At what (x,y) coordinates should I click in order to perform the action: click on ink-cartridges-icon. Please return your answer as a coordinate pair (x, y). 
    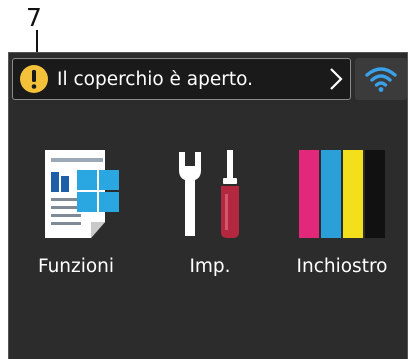
    Looking at the image, I should click on (342, 194).